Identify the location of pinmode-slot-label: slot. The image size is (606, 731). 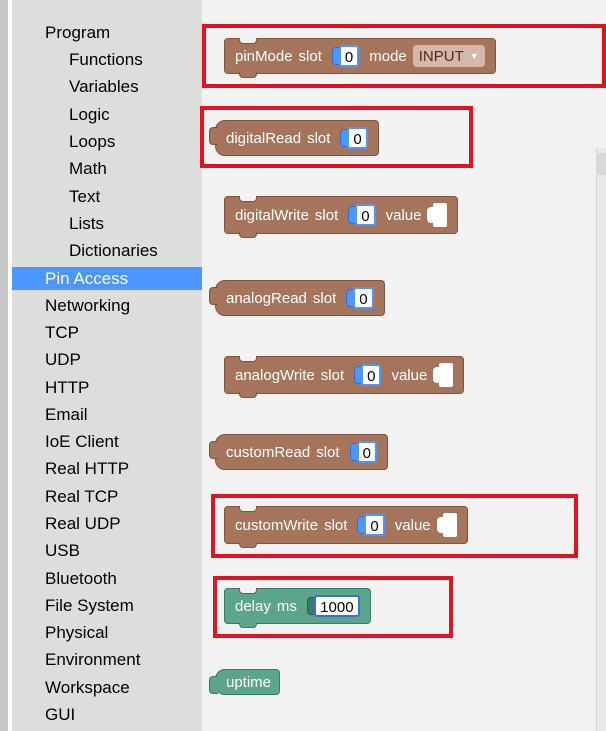
(310, 56).